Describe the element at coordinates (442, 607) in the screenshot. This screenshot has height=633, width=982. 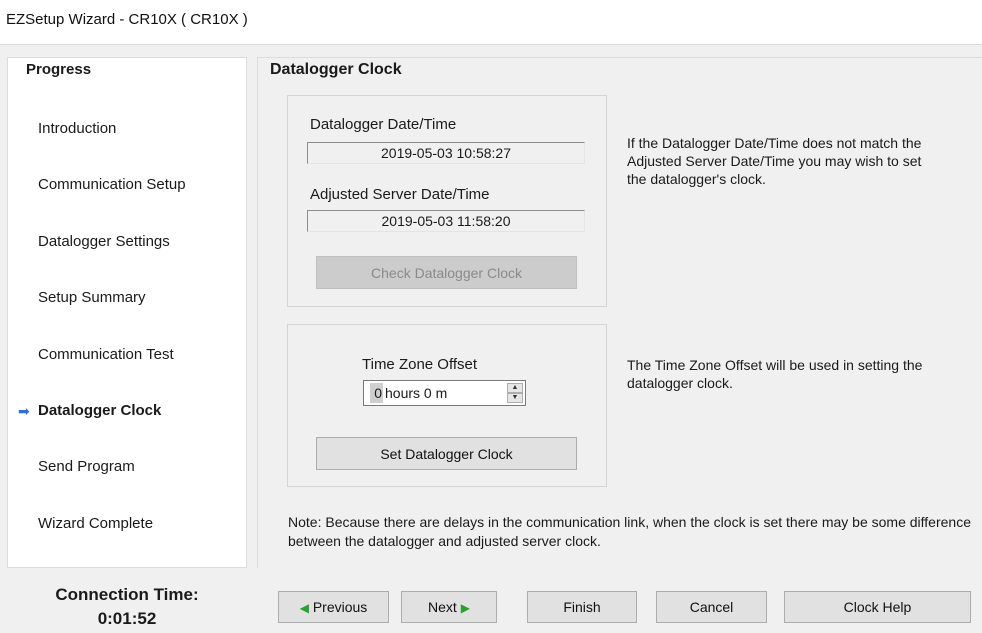
I see `next-label: Next` at that location.